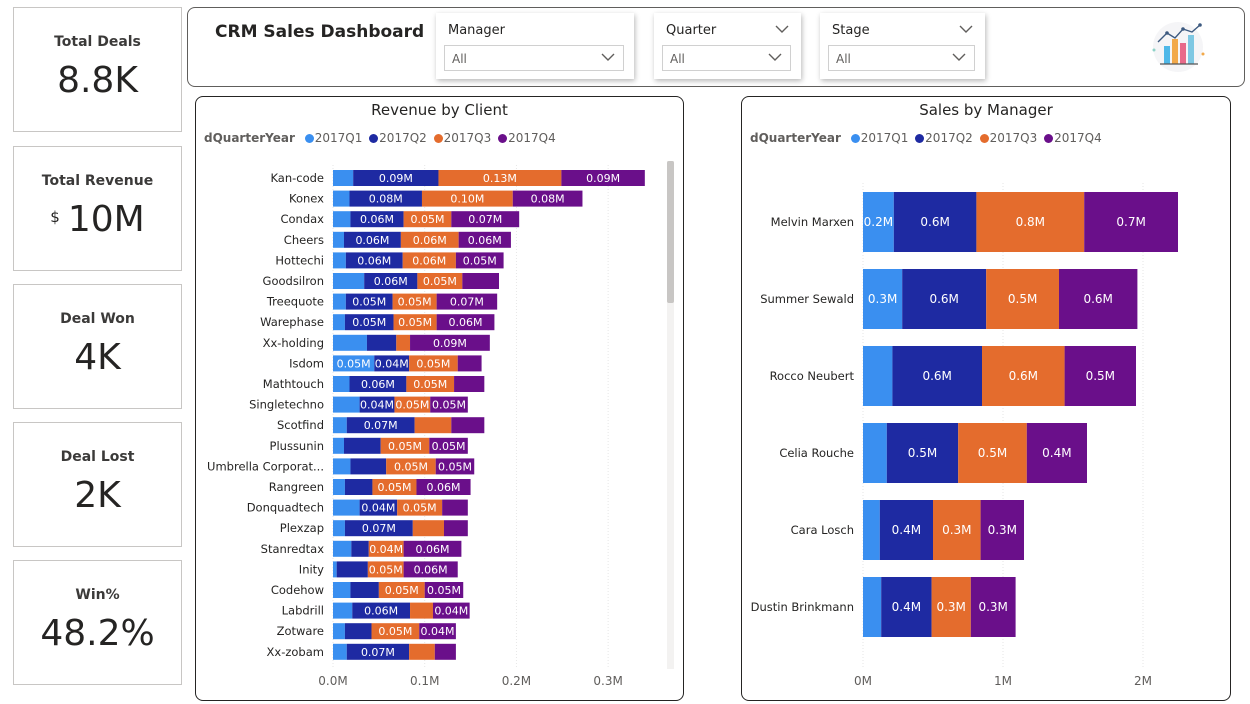  What do you see at coordinates (403, 342) in the screenshot?
I see `bar-segment-xx-holding-2017q3` at bounding box center [403, 342].